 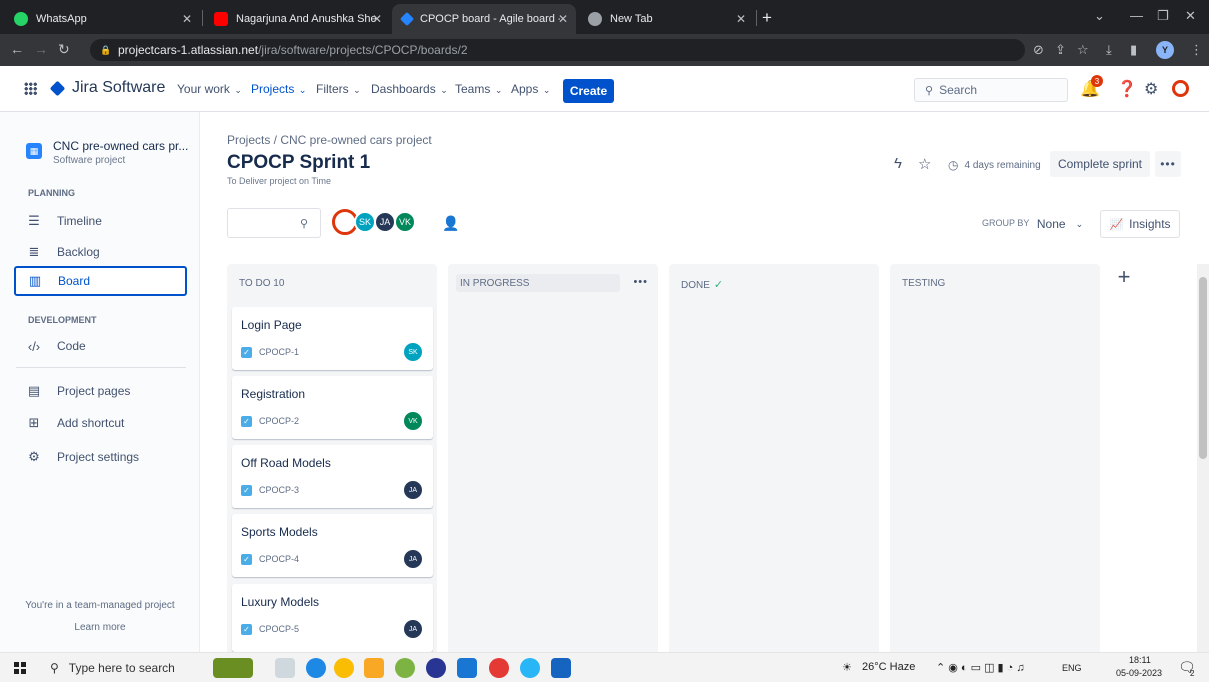 I want to click on learn-more-link: Learn more, so click(x=100, y=627).